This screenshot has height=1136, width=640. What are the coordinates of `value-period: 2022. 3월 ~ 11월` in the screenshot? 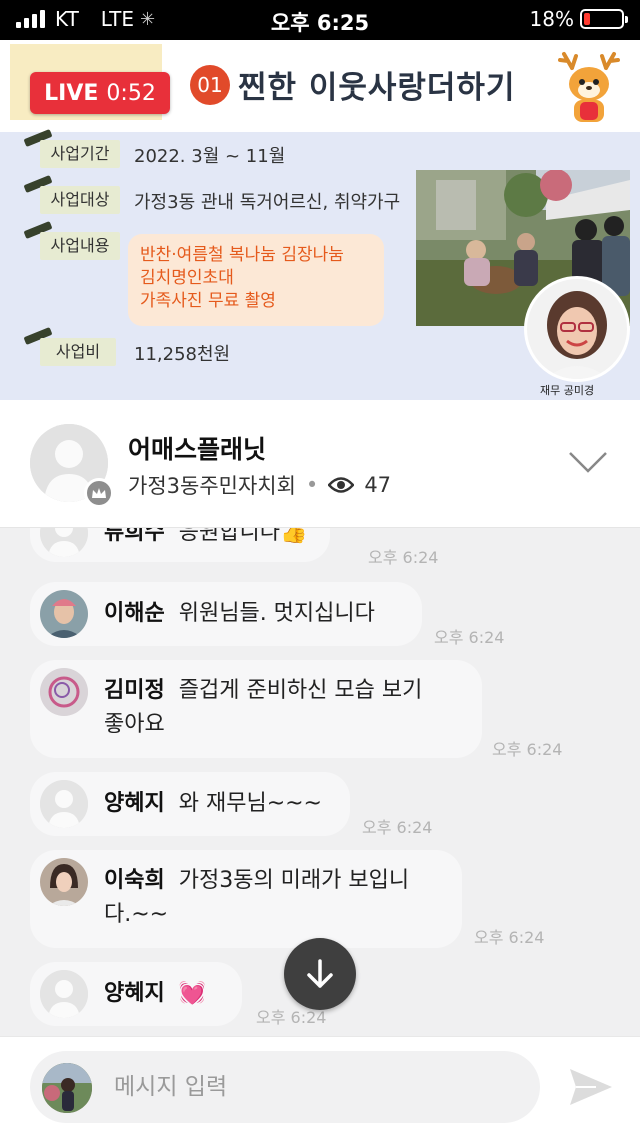 It's located at (210, 156).